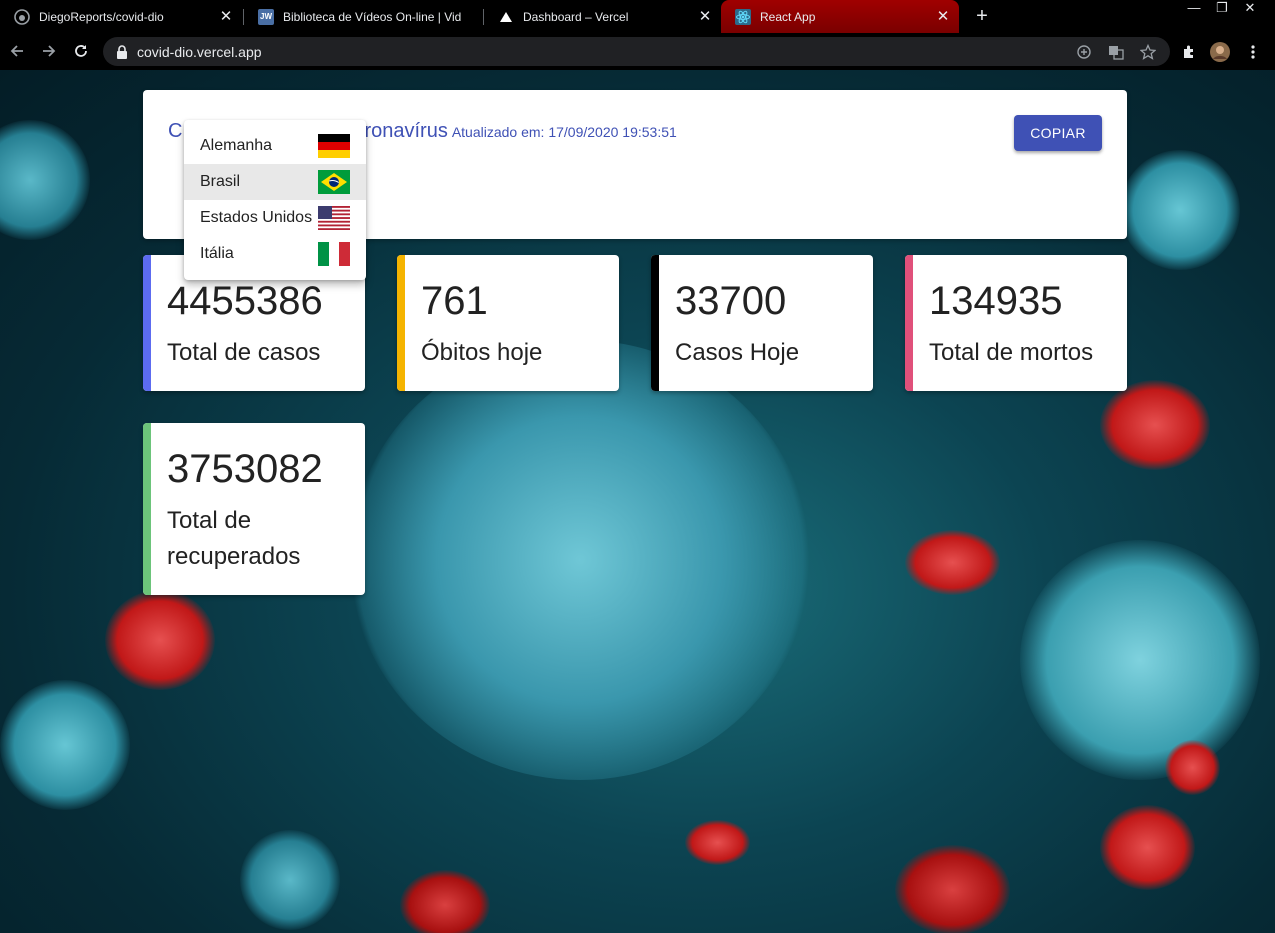 The image size is (1275, 933). Describe the element at coordinates (275, 254) in the screenshot. I see `country-option-italia: Itália` at that location.